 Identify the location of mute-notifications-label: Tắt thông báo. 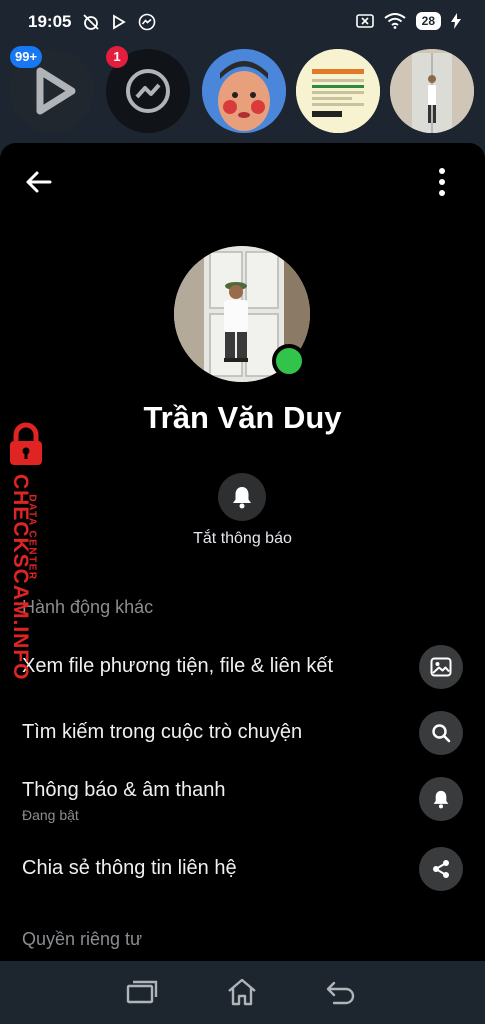
(242, 538).